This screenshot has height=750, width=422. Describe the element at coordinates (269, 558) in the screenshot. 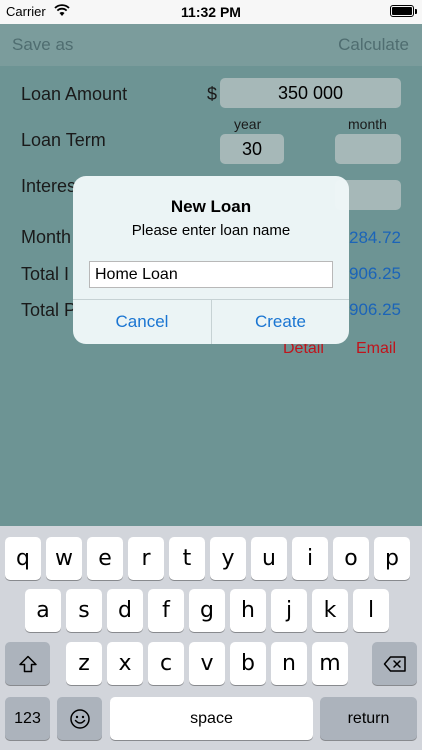

I see `key-u: u` at that location.